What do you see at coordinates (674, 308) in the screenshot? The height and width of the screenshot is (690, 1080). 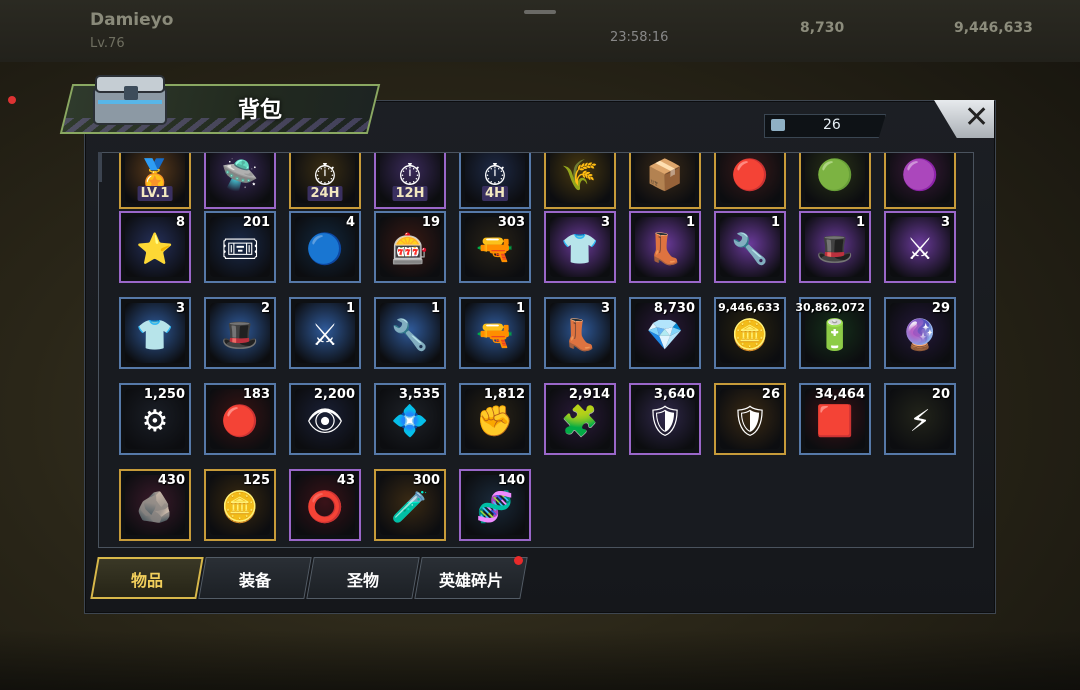 I see `item-quantity: 8,730` at bounding box center [674, 308].